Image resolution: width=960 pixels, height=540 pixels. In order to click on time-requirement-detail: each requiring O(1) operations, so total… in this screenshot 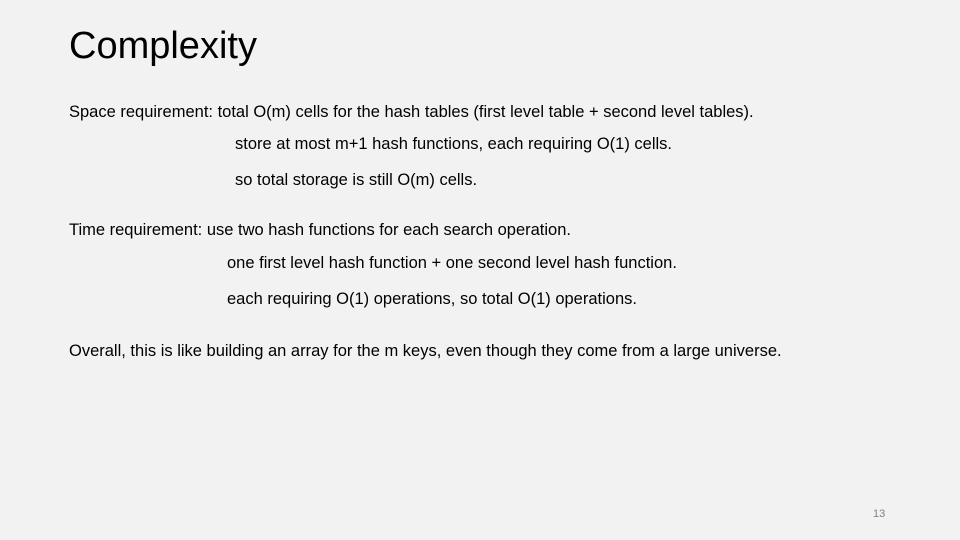, I will do `click(432, 299)`.